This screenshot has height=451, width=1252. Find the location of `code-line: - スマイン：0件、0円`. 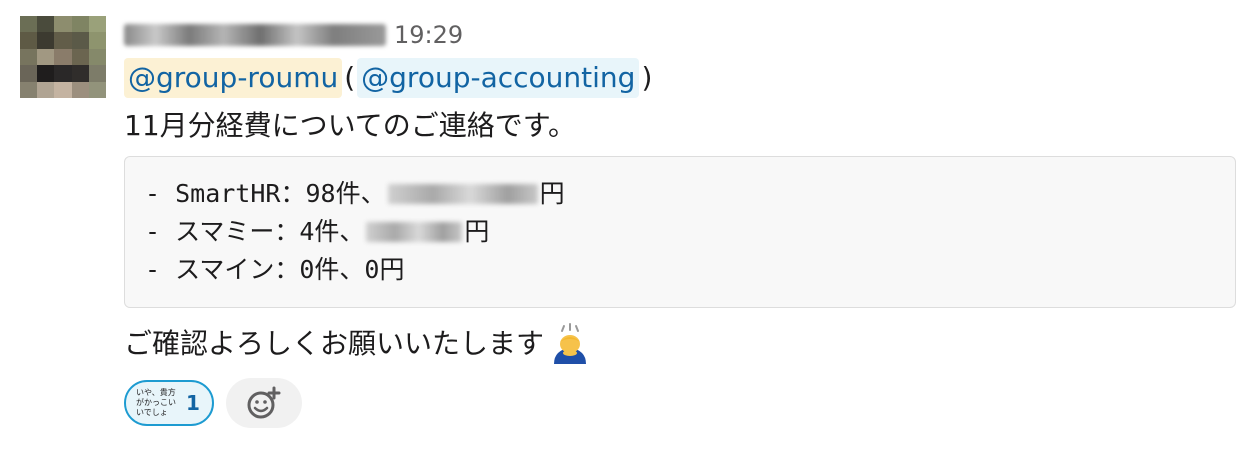

code-line: - スマイン：0件、0円 is located at coordinates (680, 270).